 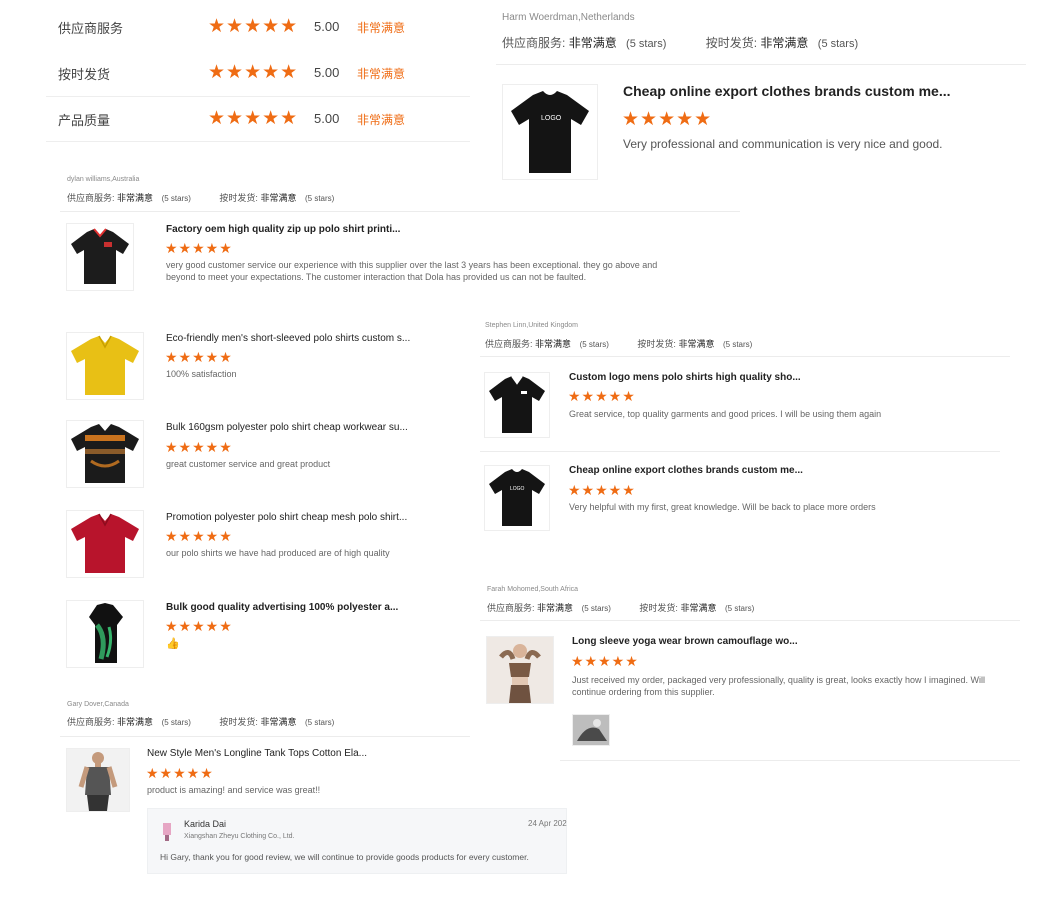 I want to click on reviewer-name: Farah Mohomed,South Africa, so click(x=533, y=589).